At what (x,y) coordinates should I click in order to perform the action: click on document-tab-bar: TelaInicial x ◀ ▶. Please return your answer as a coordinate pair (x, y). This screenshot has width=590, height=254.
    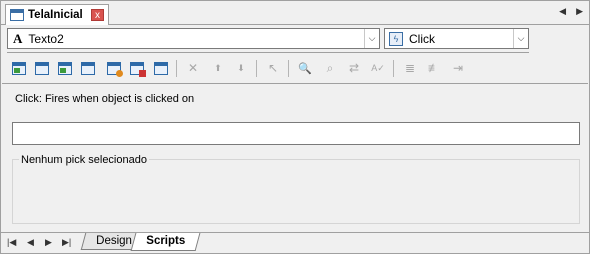
    Looking at the image, I should click on (295, 13).